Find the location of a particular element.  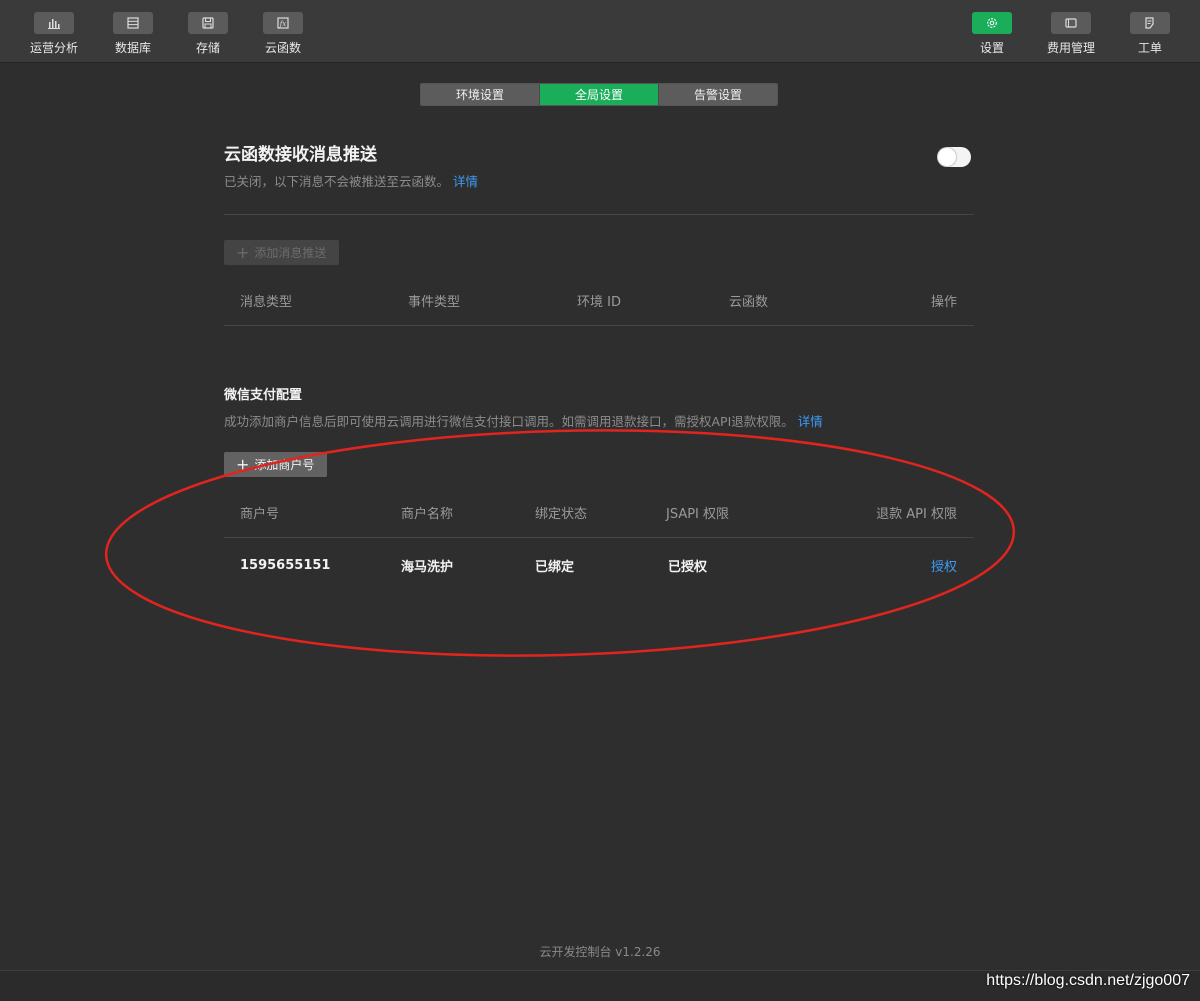

toolbar-settings: 设置 is located at coordinates (992, 31).